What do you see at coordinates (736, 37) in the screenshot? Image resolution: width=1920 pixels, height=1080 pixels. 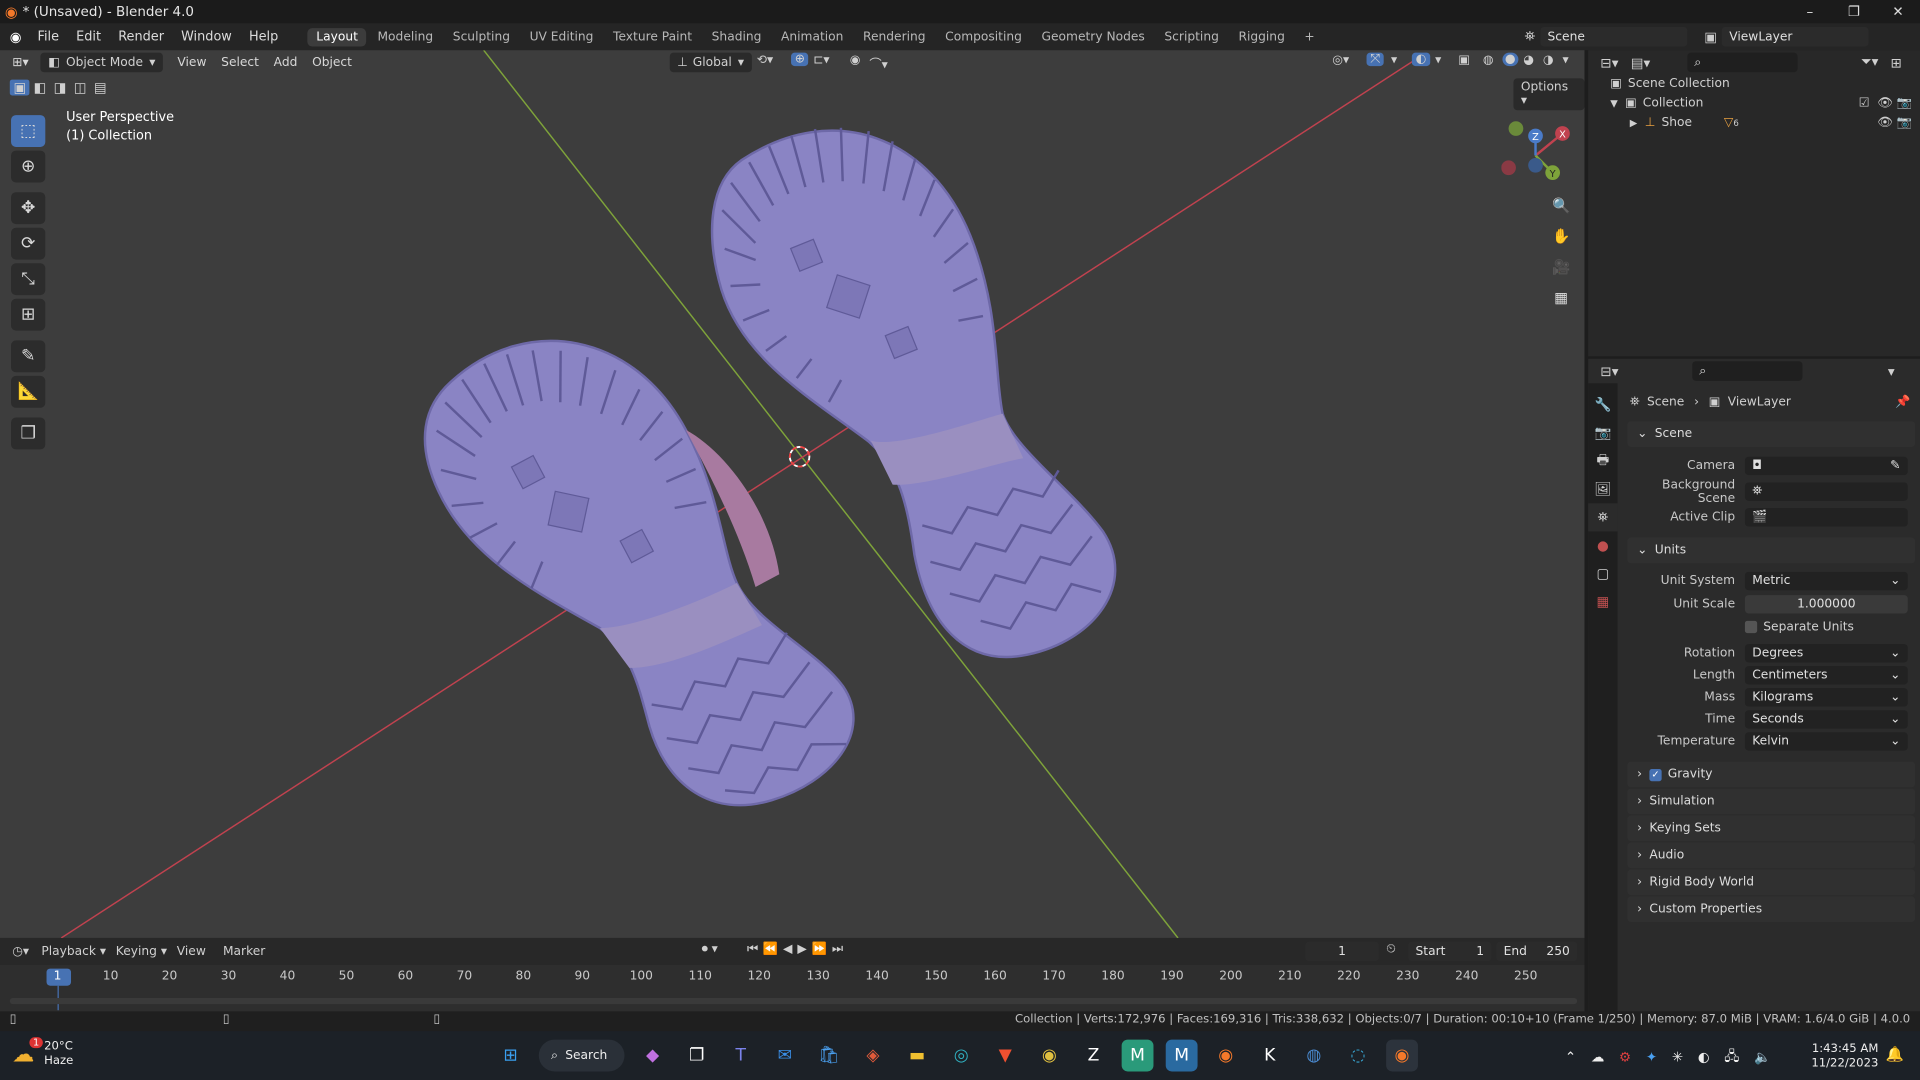 I see `tab-shading: Shading` at bounding box center [736, 37].